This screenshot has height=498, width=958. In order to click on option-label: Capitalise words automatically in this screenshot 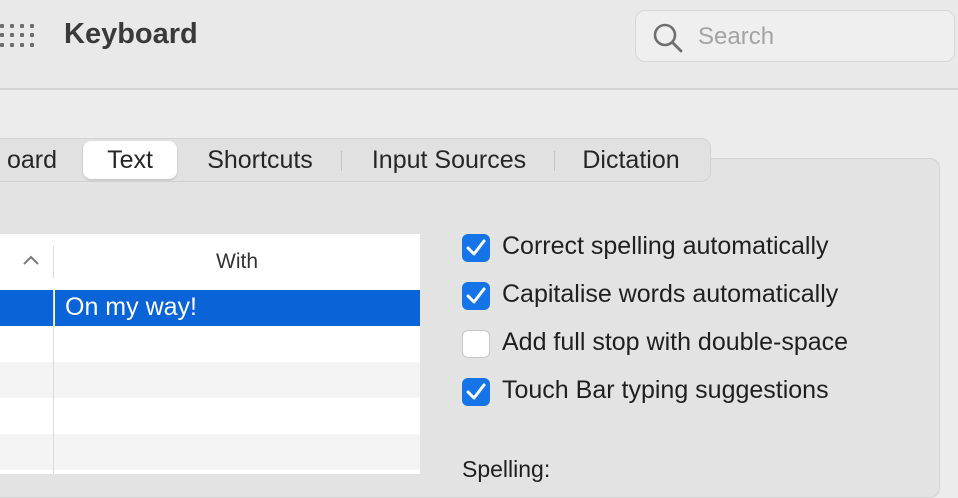, I will do `click(670, 294)`.